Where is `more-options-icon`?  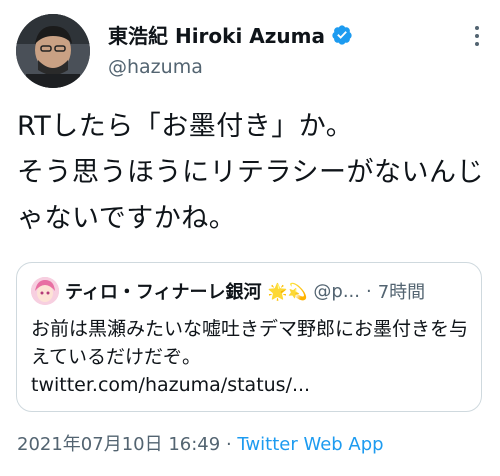
more-options-icon is located at coordinates (477, 38).